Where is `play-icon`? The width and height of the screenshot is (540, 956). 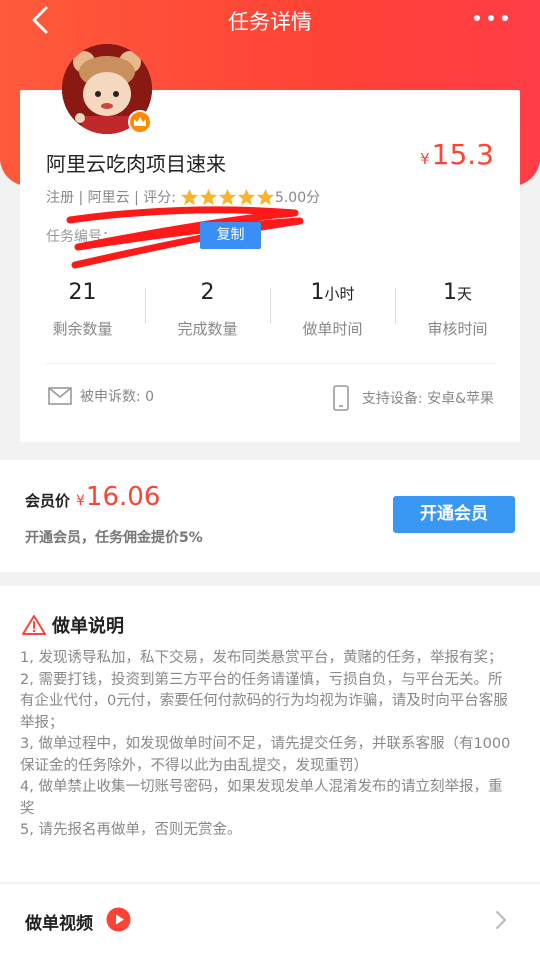 play-icon is located at coordinates (118, 919).